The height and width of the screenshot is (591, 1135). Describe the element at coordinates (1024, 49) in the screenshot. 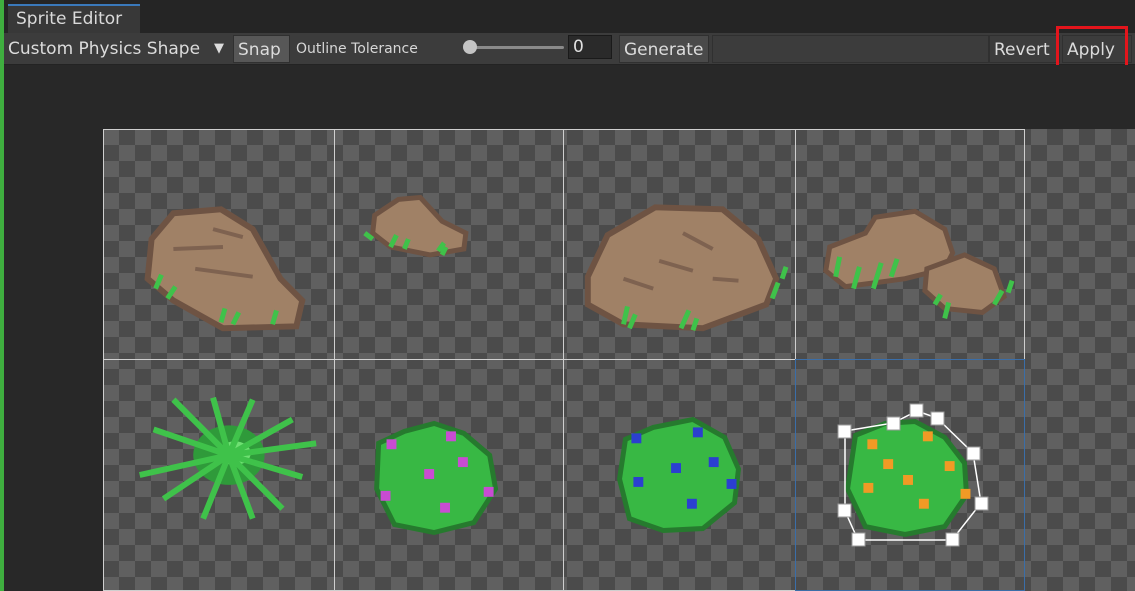

I see `revert-button: Revert` at that location.